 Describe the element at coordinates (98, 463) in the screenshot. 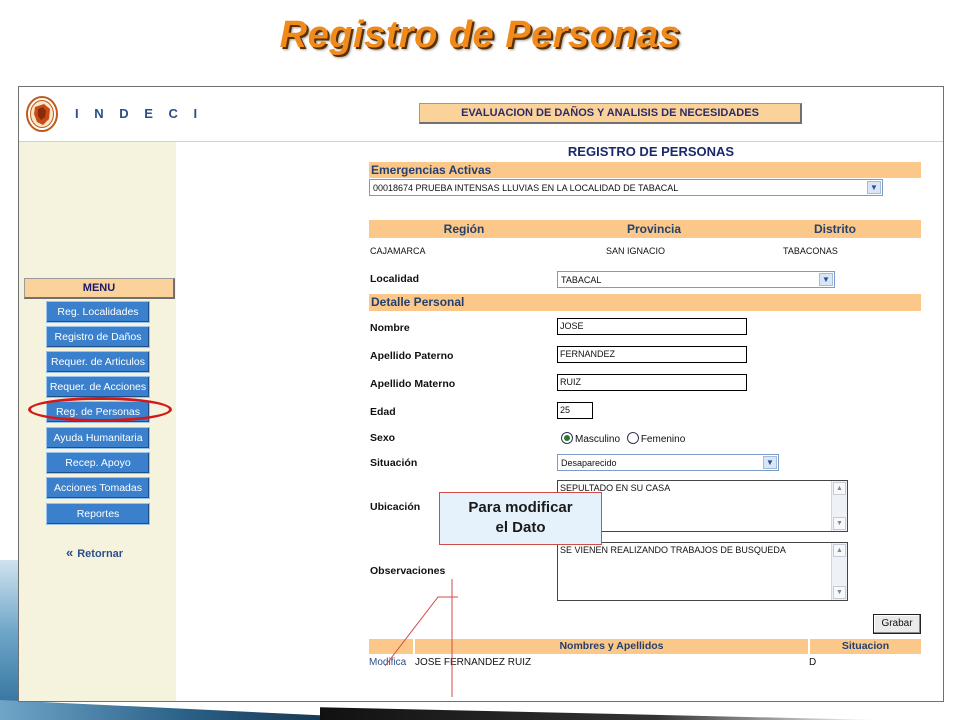

I see `menu-item-recep-apoyo: Recep. Apoyo` at that location.